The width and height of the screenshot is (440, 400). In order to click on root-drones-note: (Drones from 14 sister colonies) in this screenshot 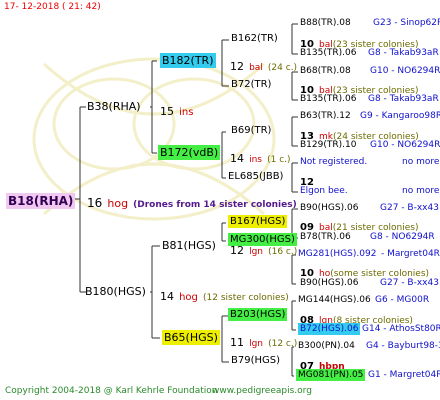, I will do `click(215, 205)`.